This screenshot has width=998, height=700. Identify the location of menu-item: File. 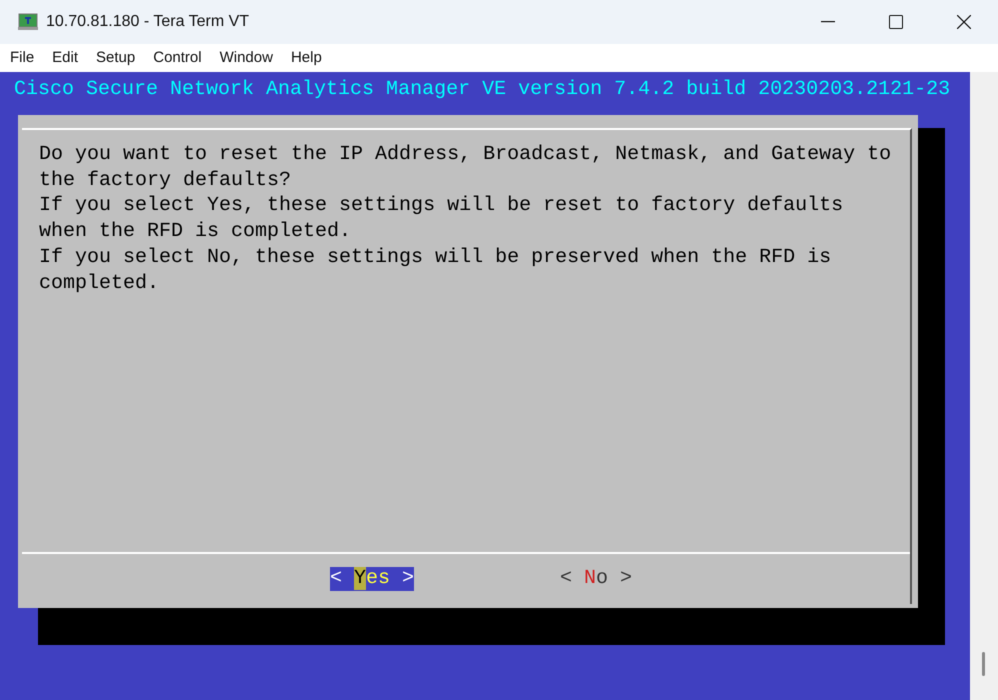
(22, 58).